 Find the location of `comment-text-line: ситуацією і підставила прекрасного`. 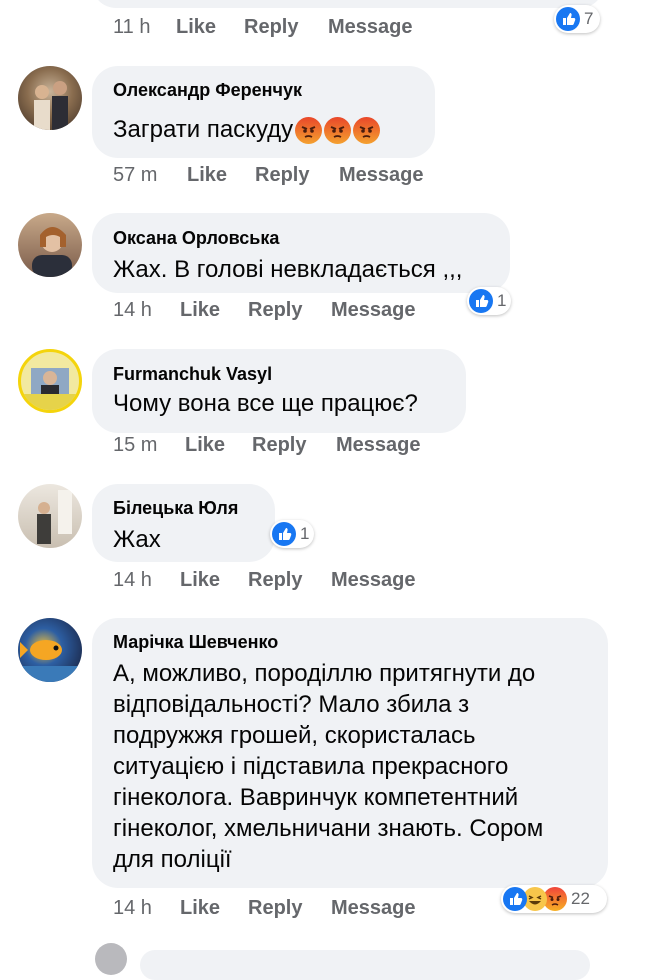

comment-text-line: ситуацією і підставила прекрасного is located at coordinates (311, 766).